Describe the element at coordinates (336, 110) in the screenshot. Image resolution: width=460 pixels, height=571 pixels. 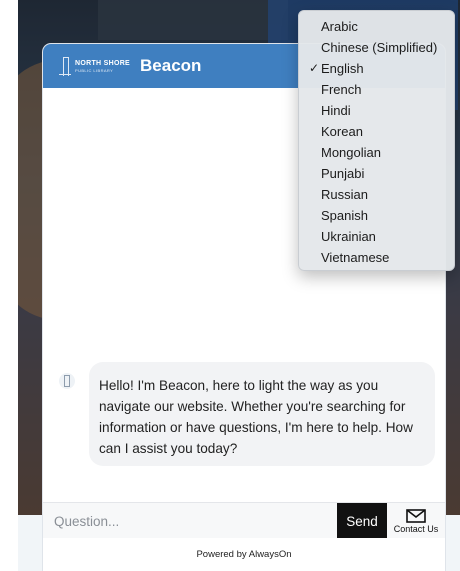
I see `language-option-label: Hindi` at that location.